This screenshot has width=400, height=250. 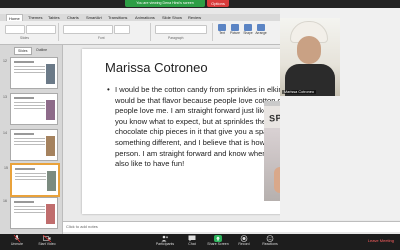 I want to click on tab-themes: Themes, so click(x=35, y=17).